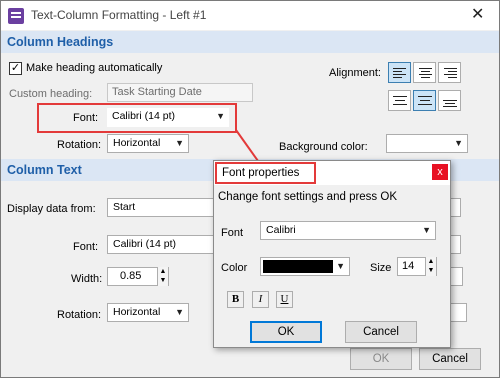 The image size is (500, 378). Describe the element at coordinates (281, 230) in the screenshot. I see `dialog-font-value: Calibri` at that location.